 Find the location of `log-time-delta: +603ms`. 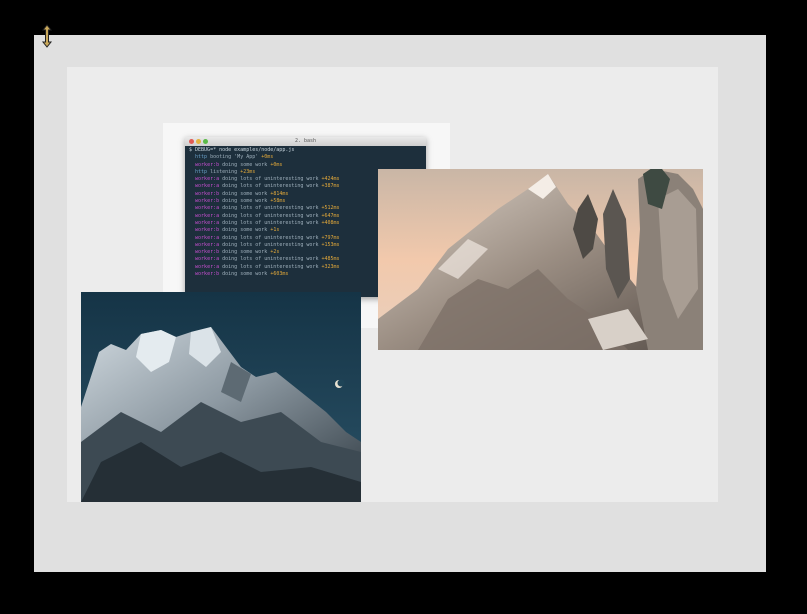

log-time-delta: +603ms is located at coordinates (279, 274).